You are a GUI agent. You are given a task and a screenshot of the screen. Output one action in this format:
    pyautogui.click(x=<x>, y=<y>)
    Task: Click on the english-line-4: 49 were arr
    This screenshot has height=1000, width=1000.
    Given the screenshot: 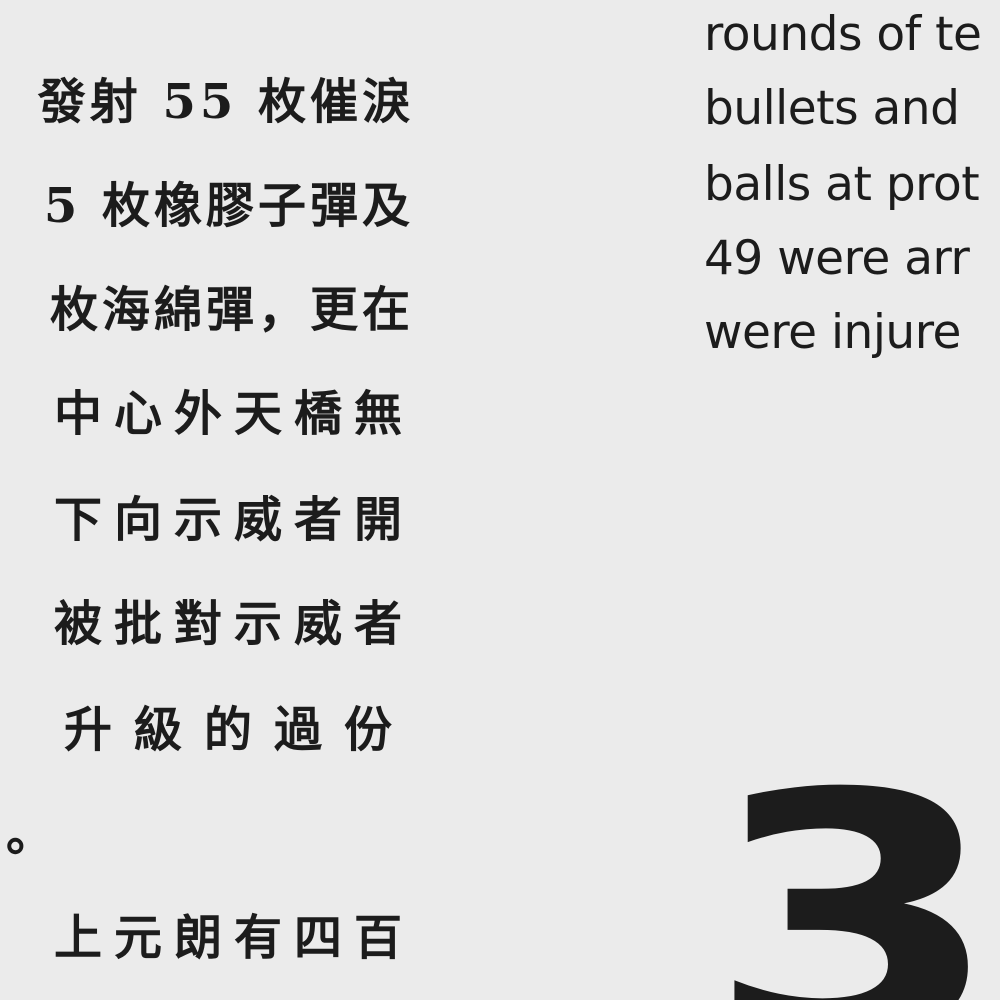 What is the action you would take?
    pyautogui.click(x=837, y=258)
    